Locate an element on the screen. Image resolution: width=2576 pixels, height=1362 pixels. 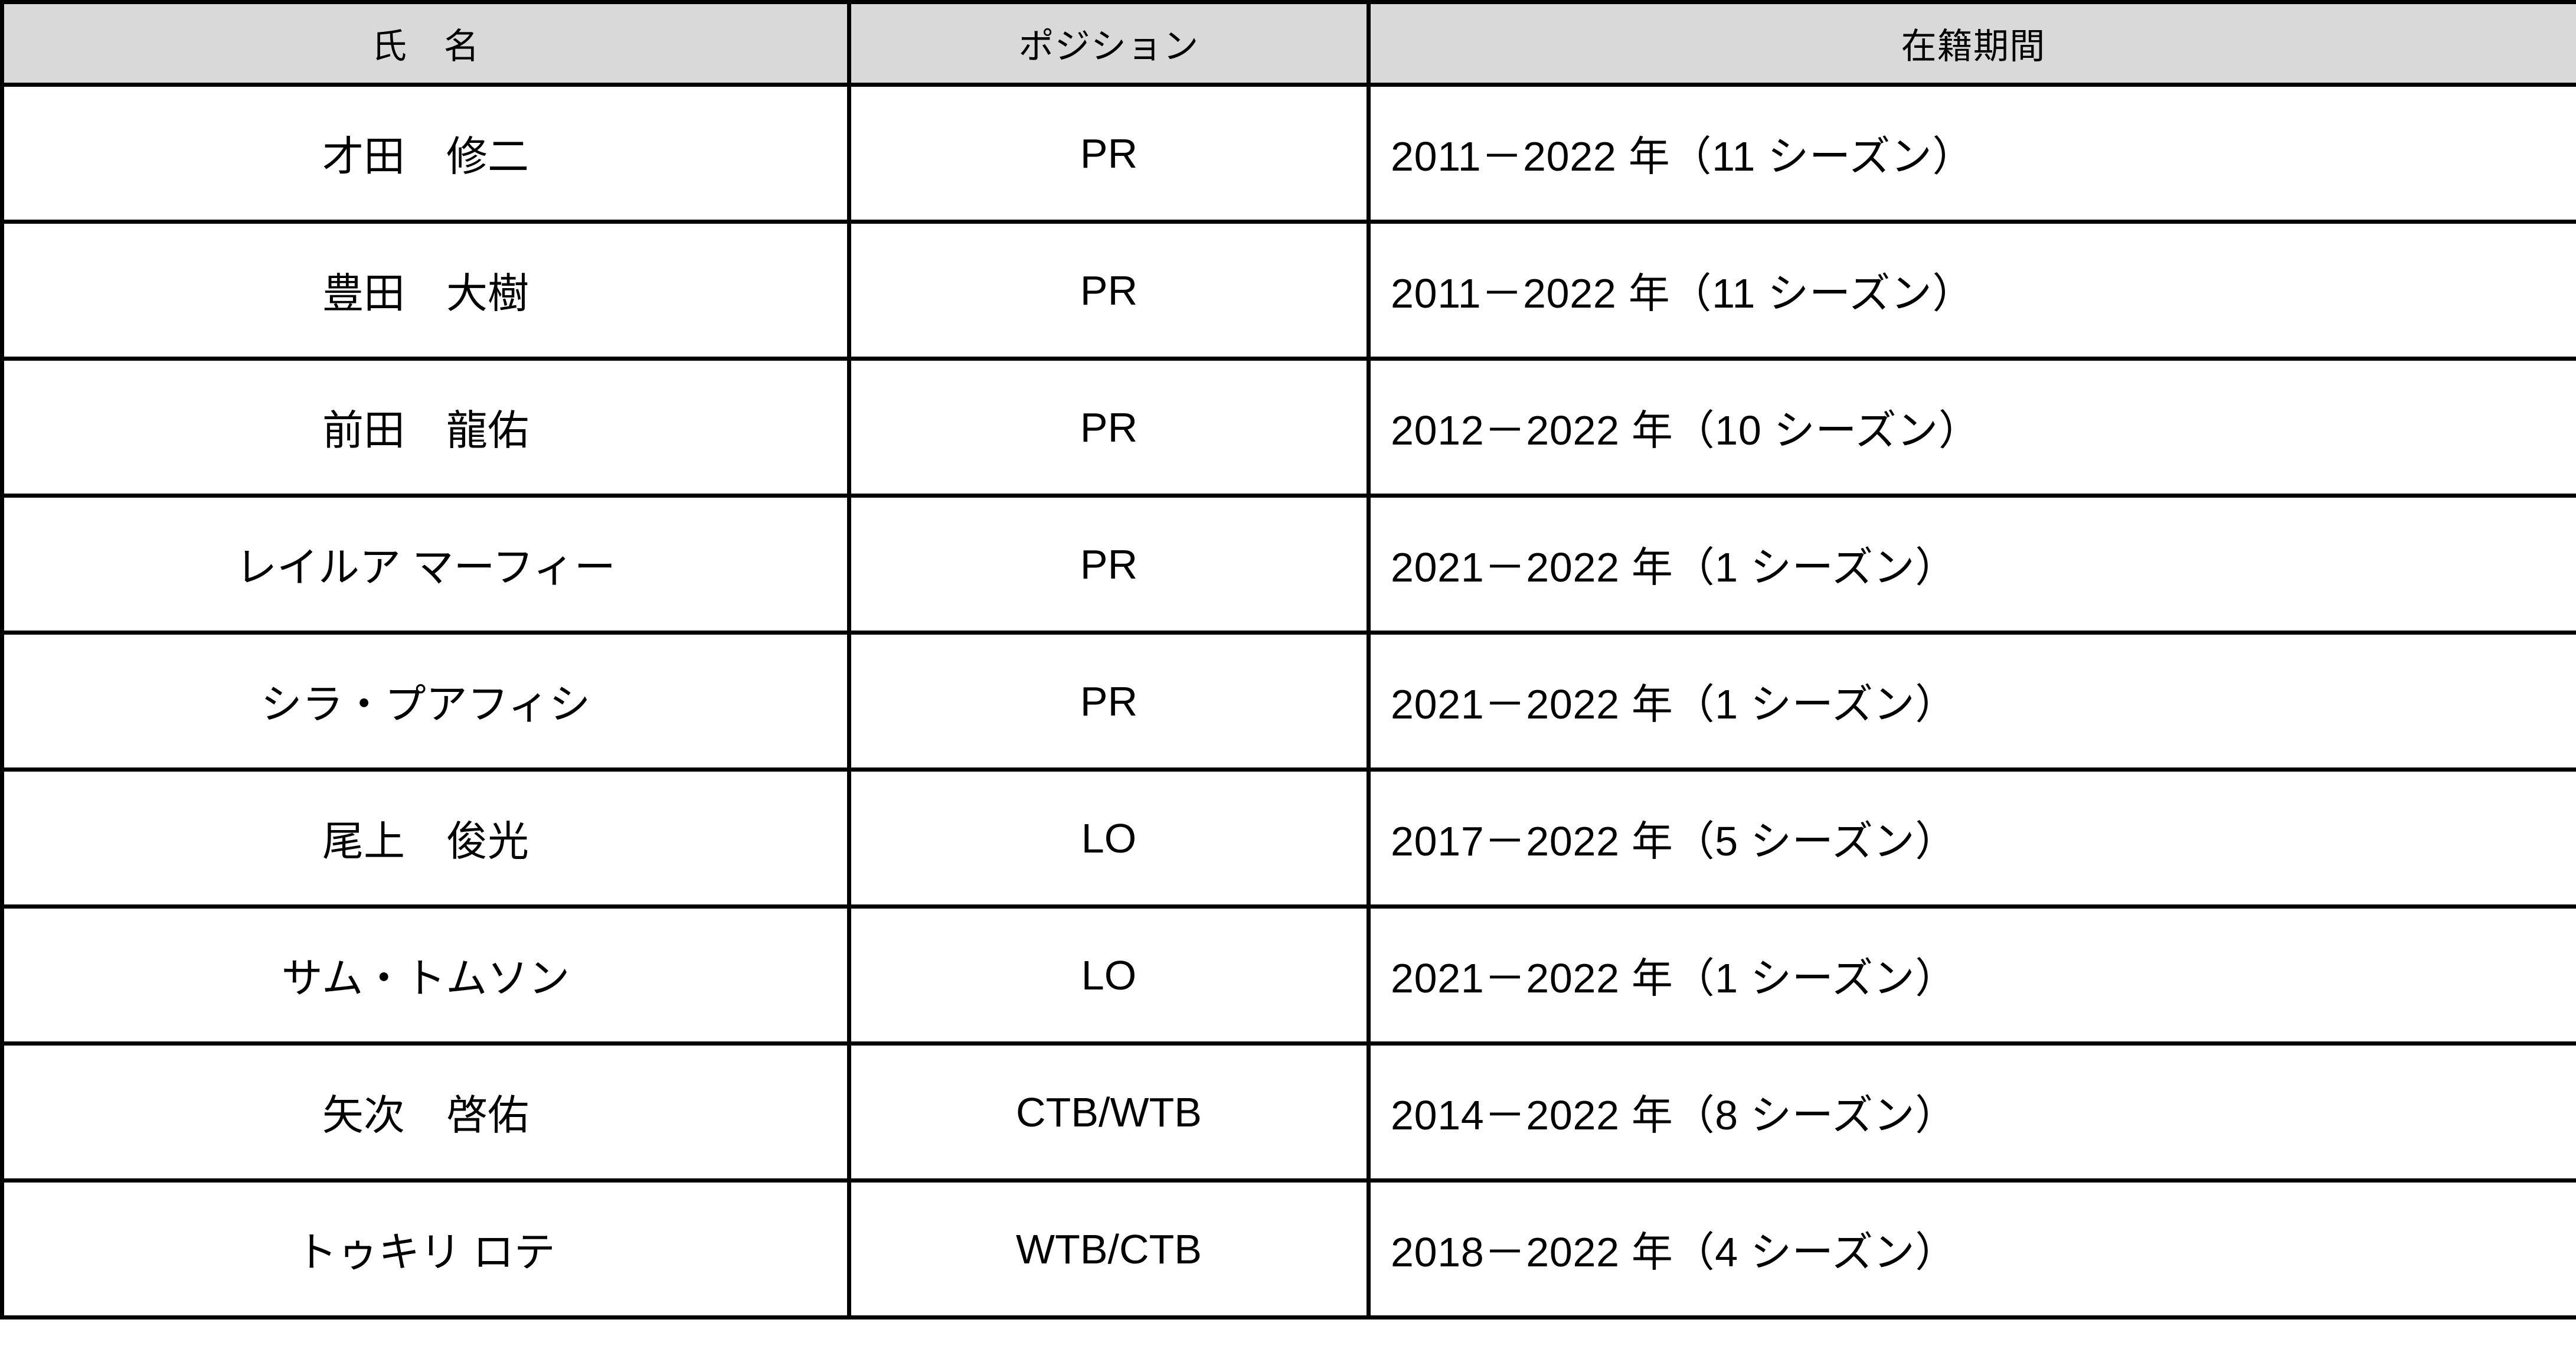
cell-player-name: トゥキリ ロテ is located at coordinates (425, 1248).